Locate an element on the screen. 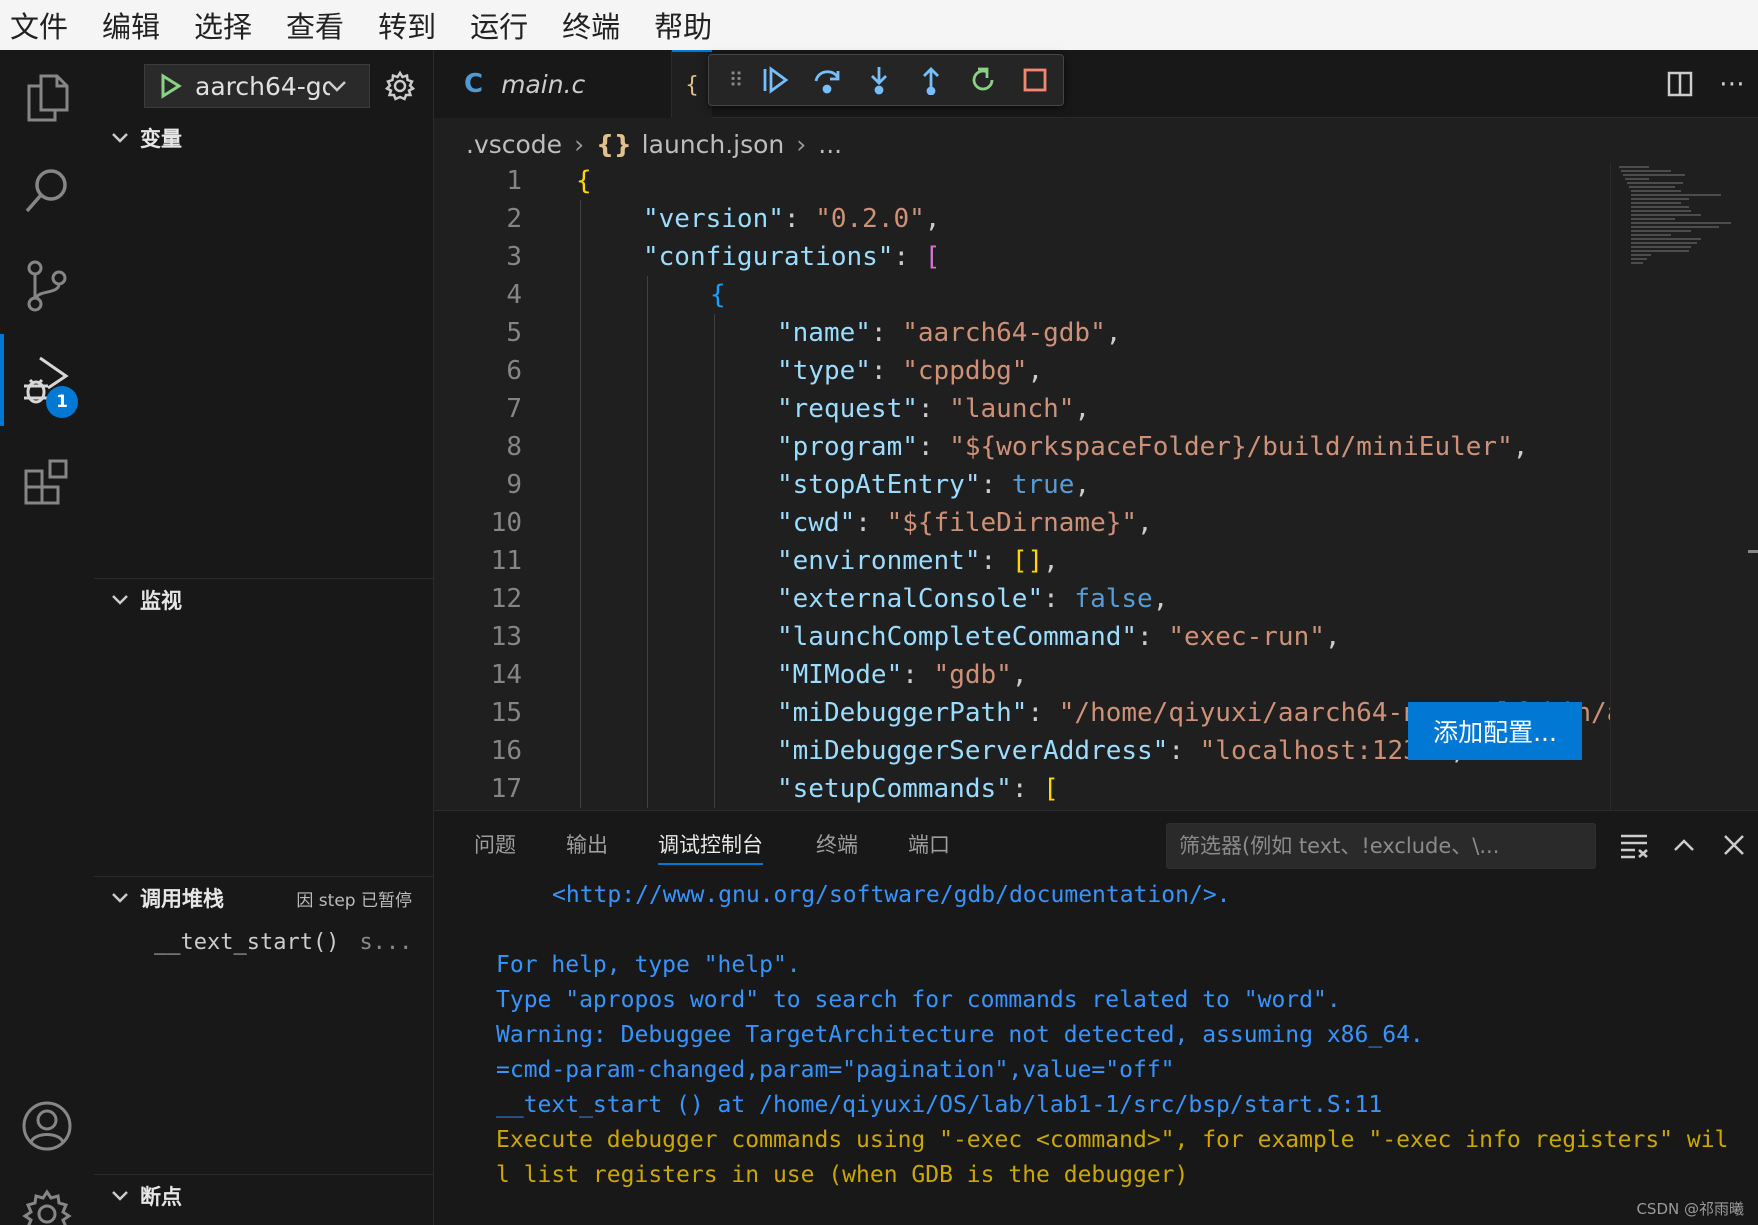 The width and height of the screenshot is (1758, 1225). chevron-down-icon is located at coordinates (337, 86).